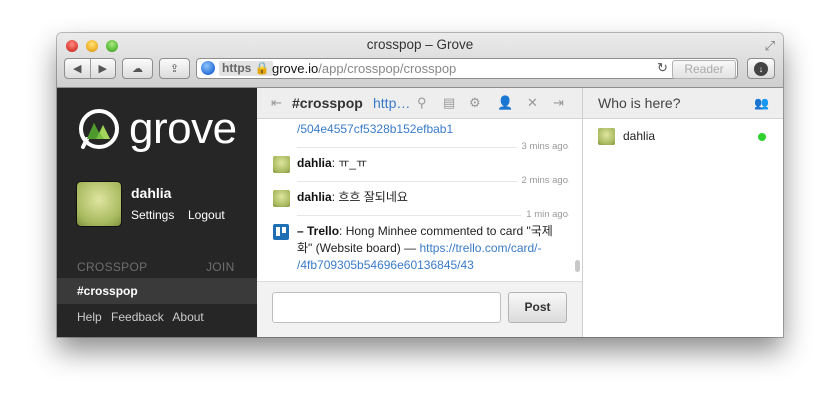  I want to click on current-username: dahlia, so click(151, 193).